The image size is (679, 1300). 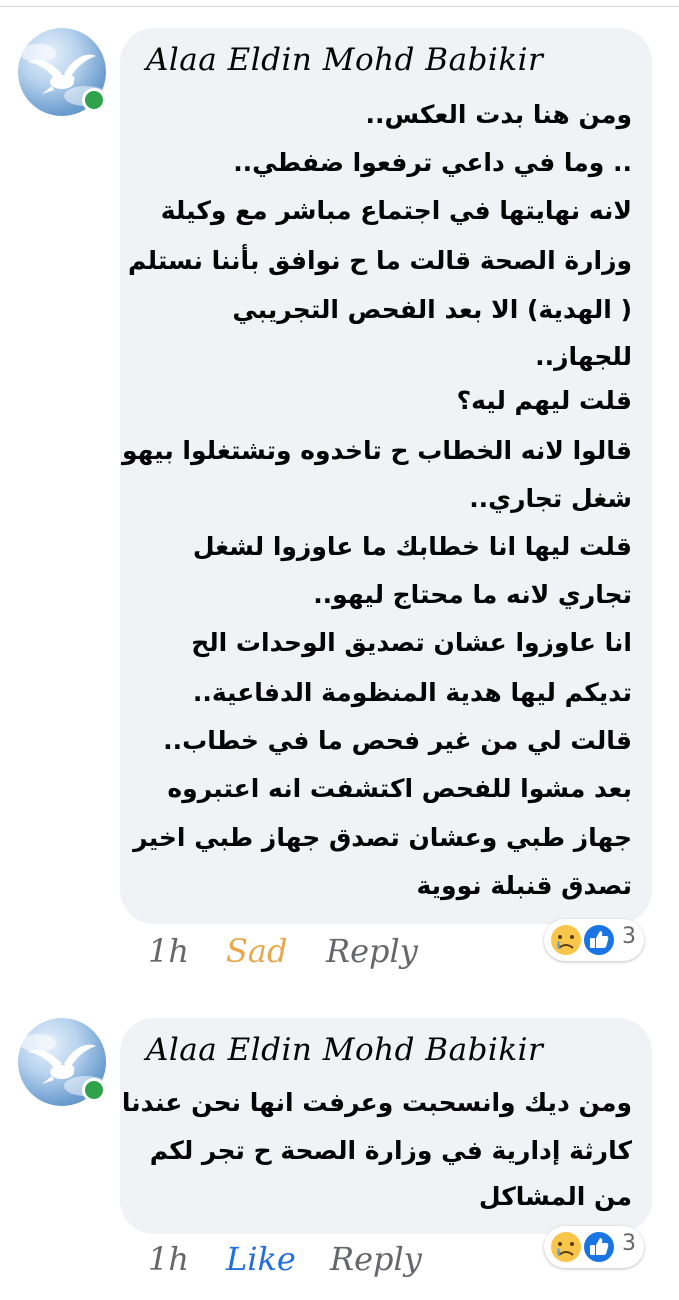 What do you see at coordinates (399, 788) in the screenshot?
I see `comment-text-line: بعد مشوا للفحص اكتشفت انه اعتبروه` at bounding box center [399, 788].